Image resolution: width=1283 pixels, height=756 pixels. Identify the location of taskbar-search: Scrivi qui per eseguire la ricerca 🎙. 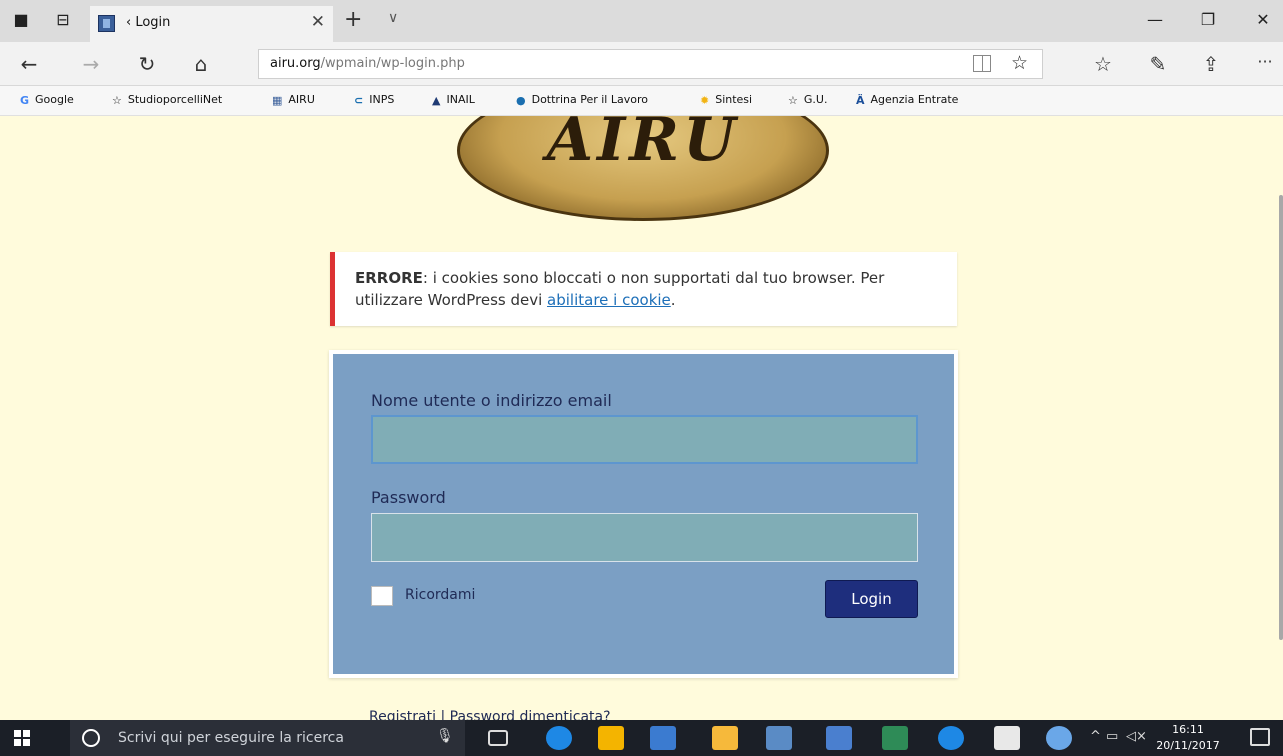
(267, 738).